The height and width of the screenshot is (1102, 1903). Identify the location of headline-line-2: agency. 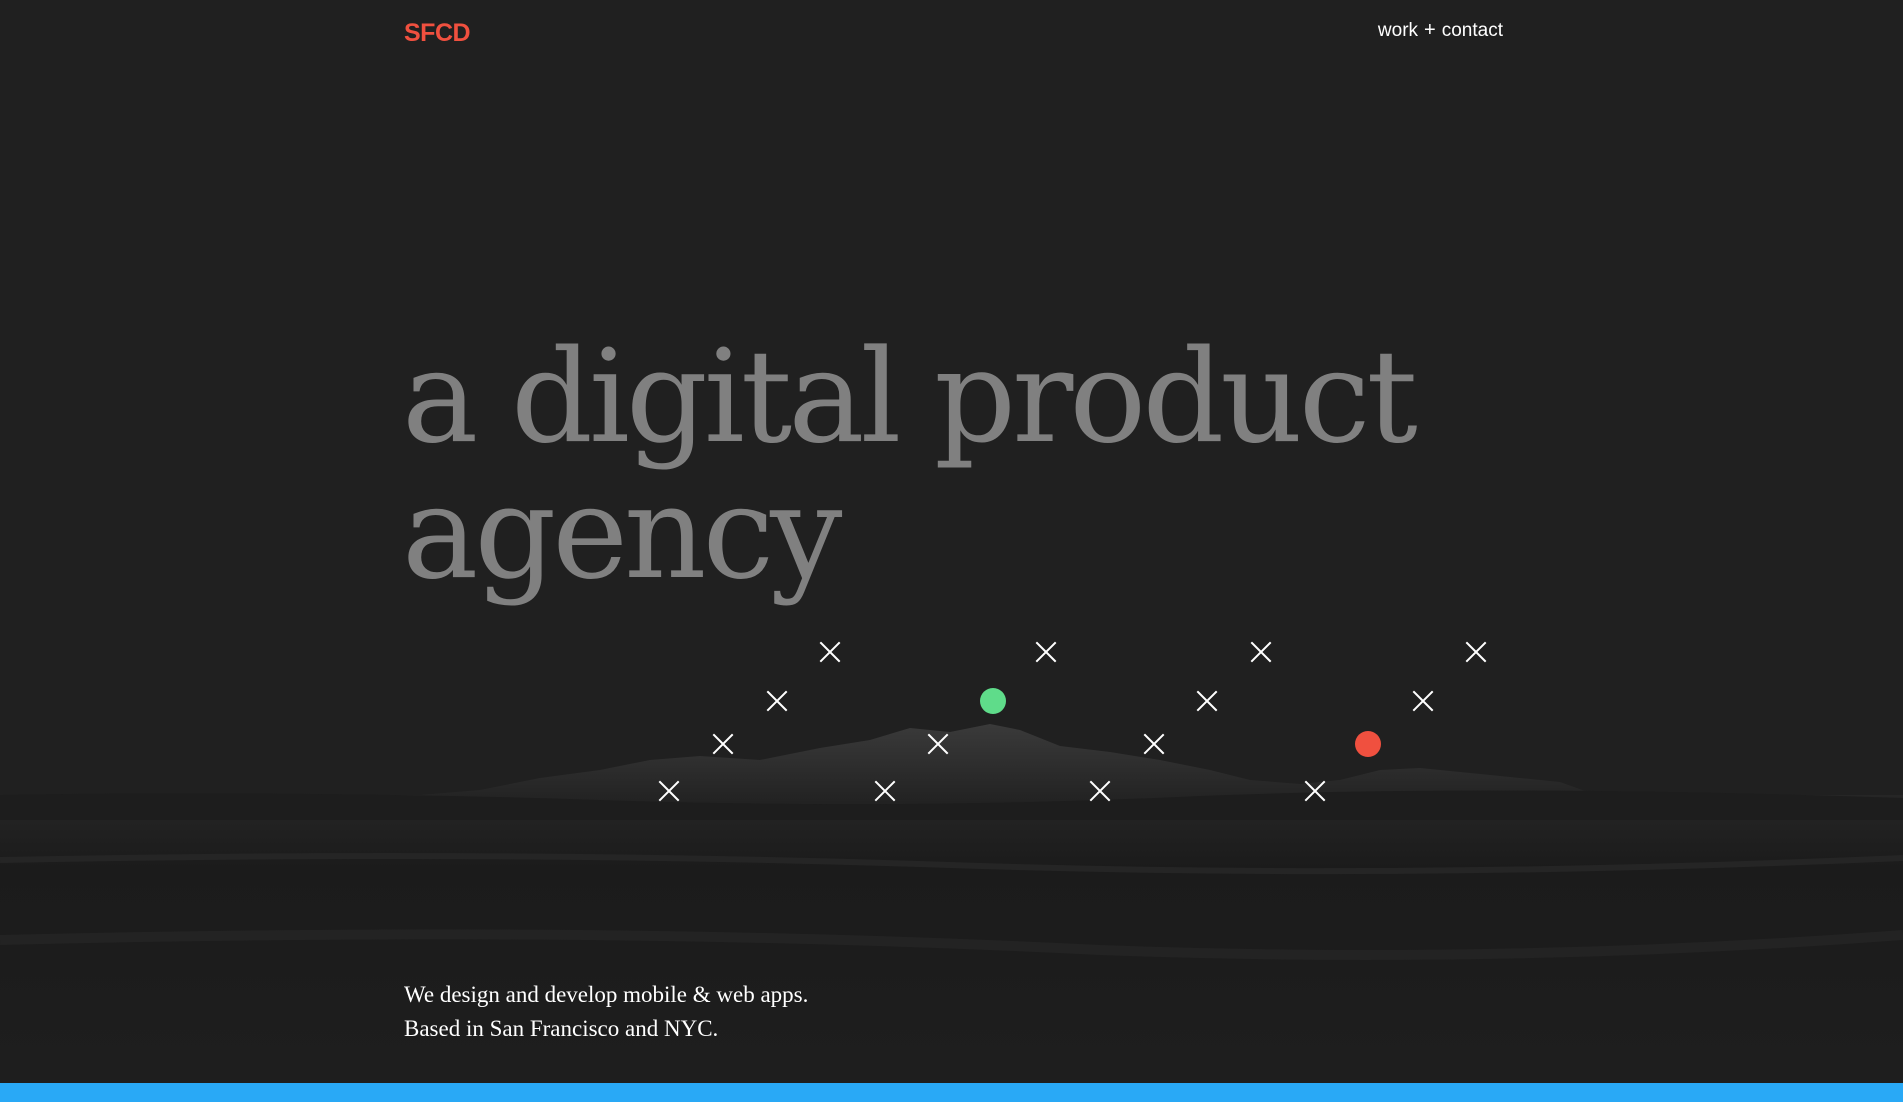
(622, 533).